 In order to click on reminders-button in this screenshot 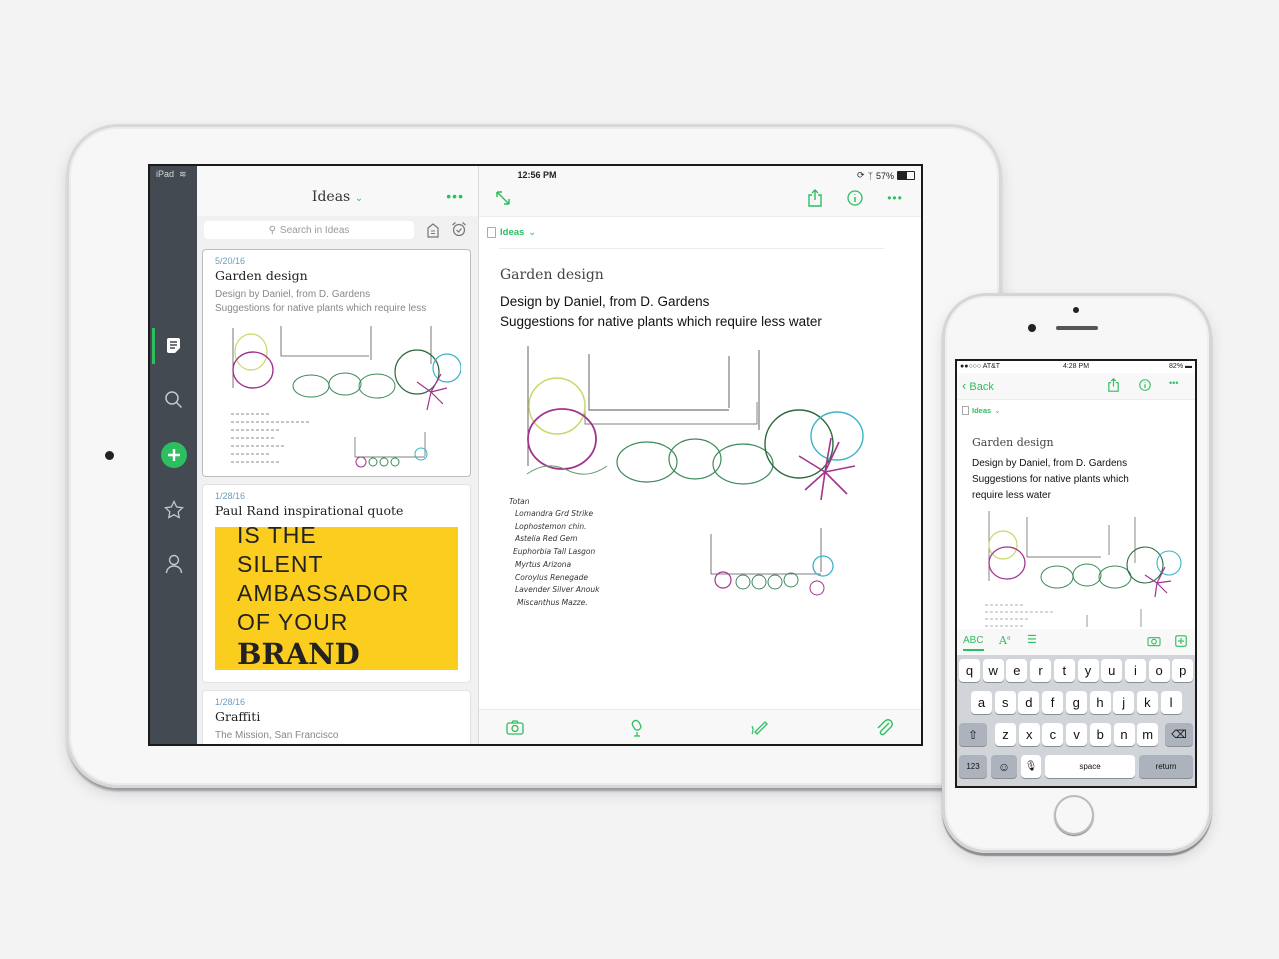, I will do `click(459, 231)`.